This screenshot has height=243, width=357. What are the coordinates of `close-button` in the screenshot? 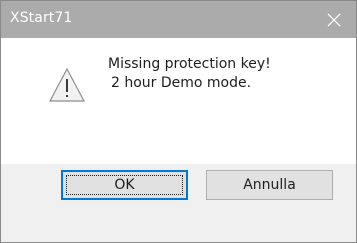 It's located at (333, 19).